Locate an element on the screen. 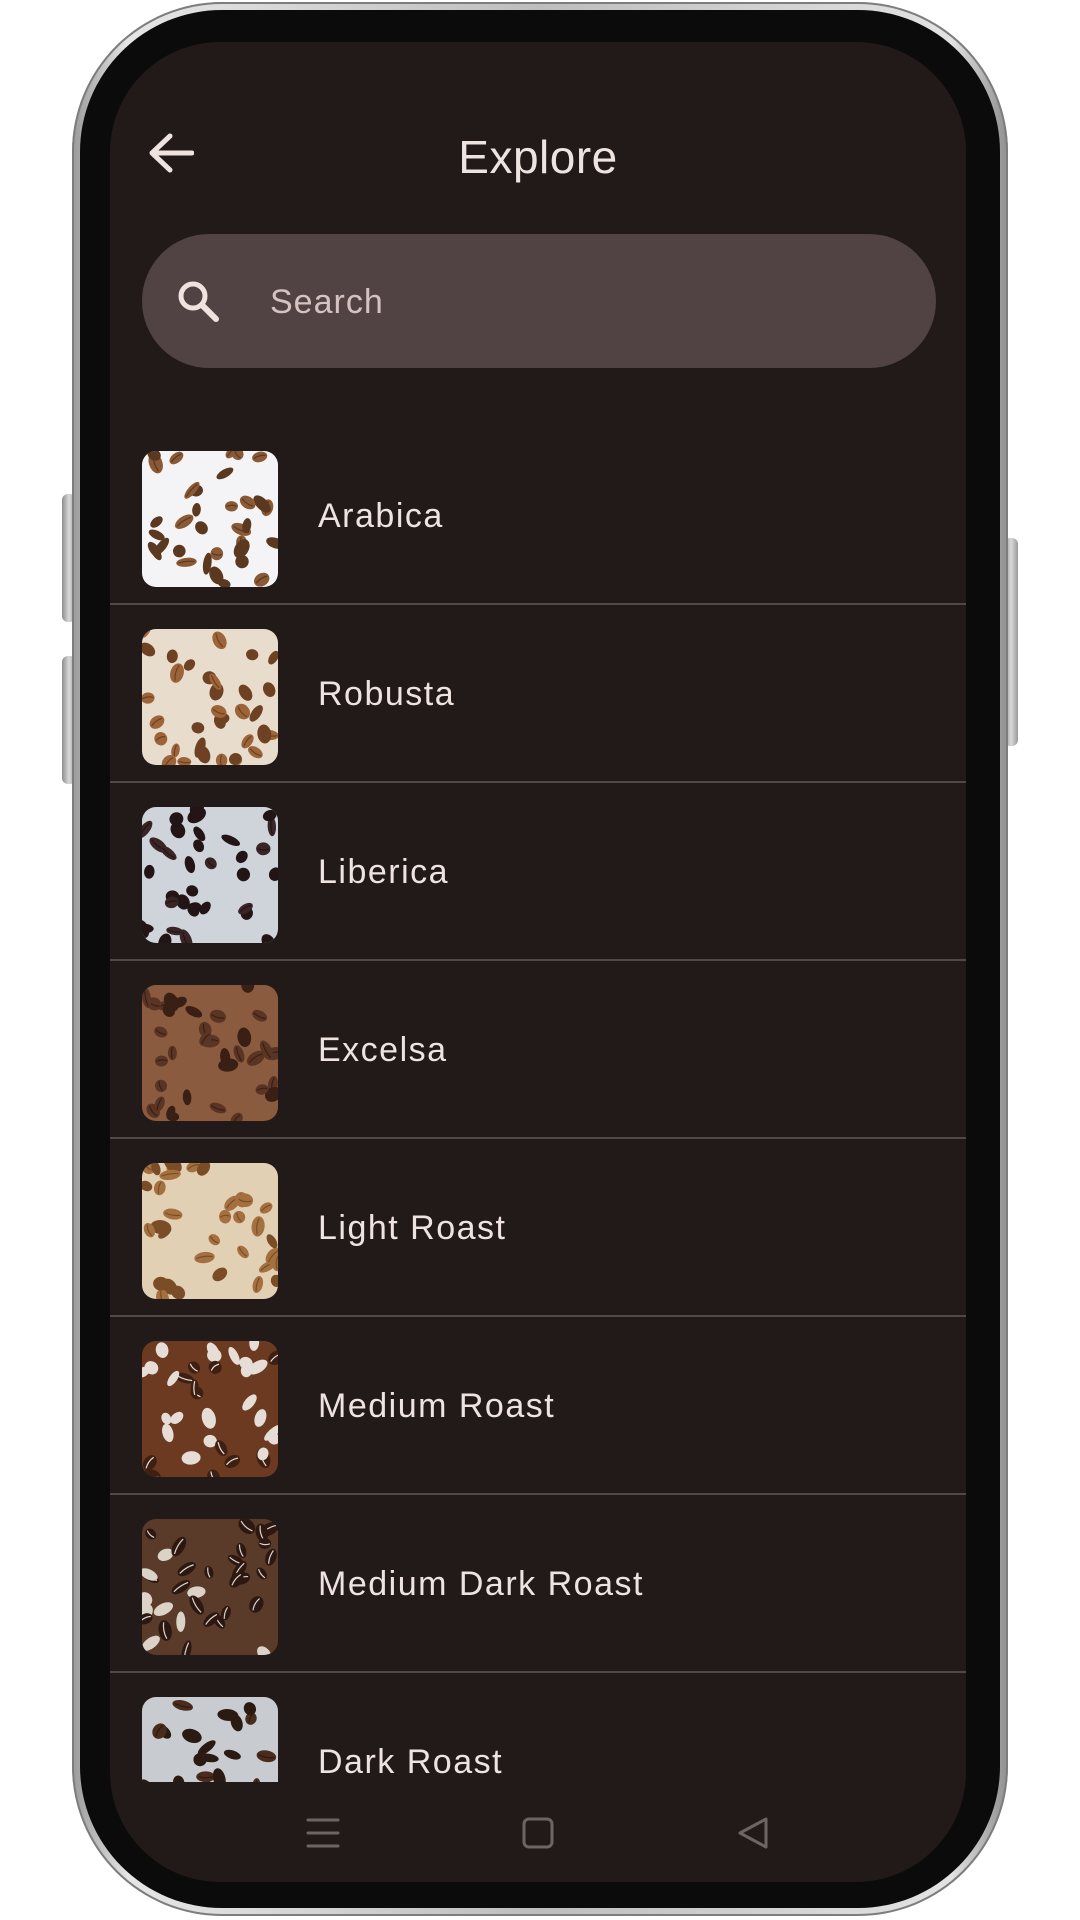  page-title: Explore is located at coordinates (538, 157).